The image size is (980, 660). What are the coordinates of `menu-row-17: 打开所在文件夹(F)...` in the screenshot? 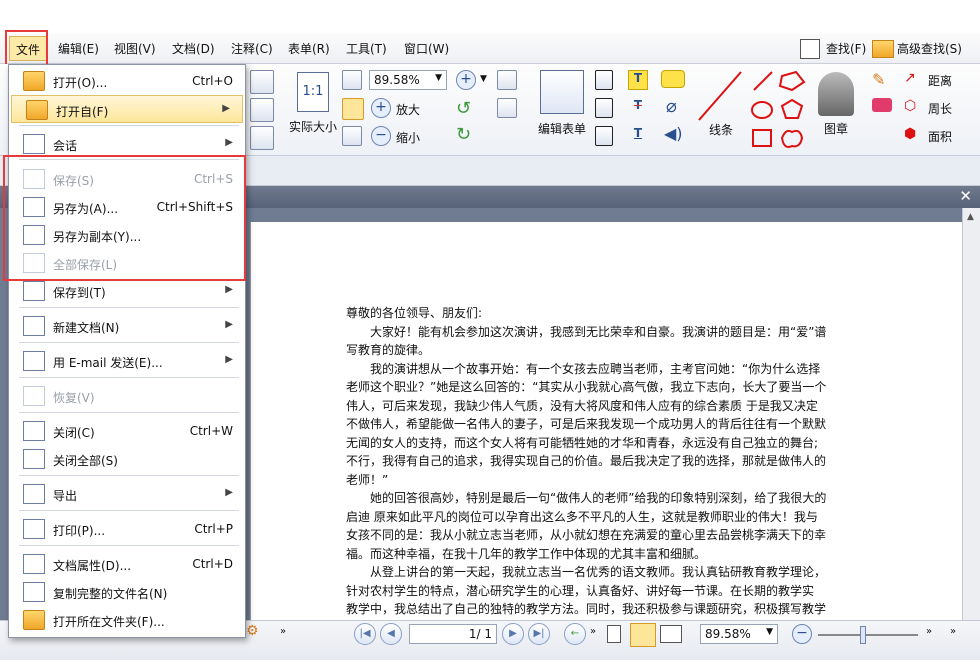 It's located at (127, 620).